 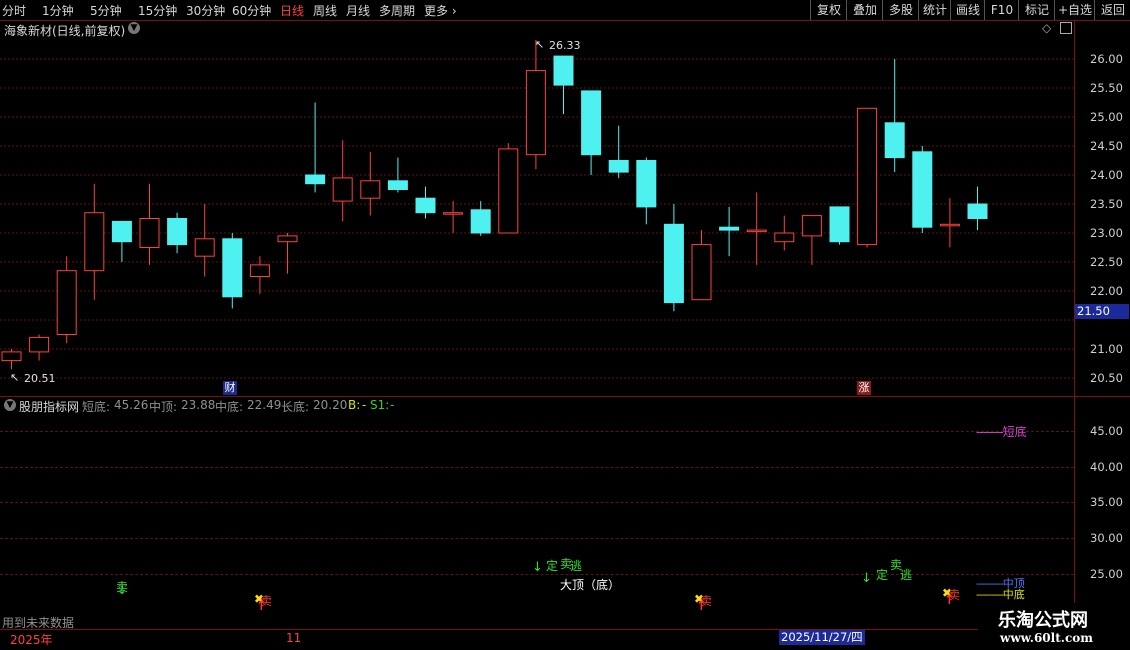 What do you see at coordinates (1112, 10) in the screenshot?
I see `back-button: 返回` at bounding box center [1112, 10].